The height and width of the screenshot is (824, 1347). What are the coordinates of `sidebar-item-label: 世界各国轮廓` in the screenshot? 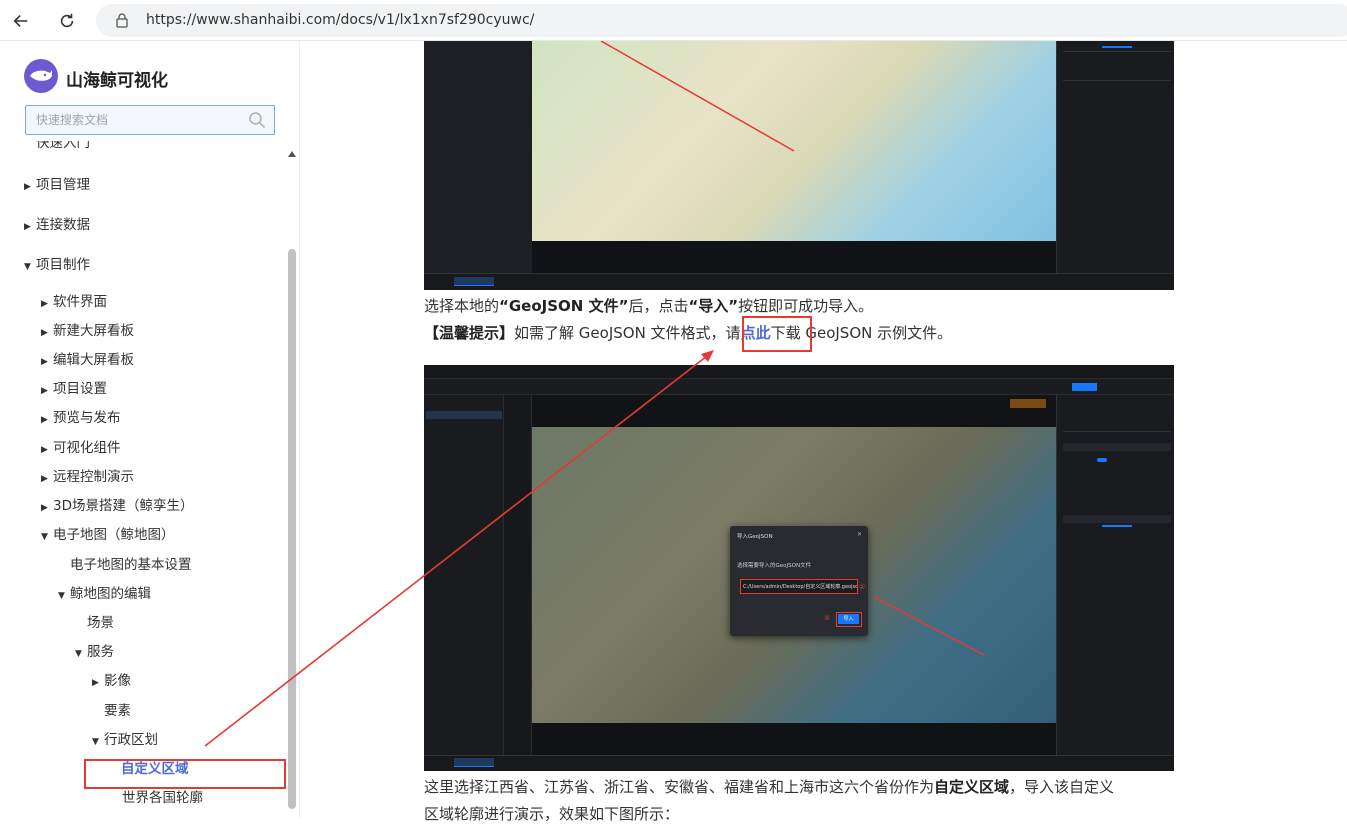 It's located at (162, 798).